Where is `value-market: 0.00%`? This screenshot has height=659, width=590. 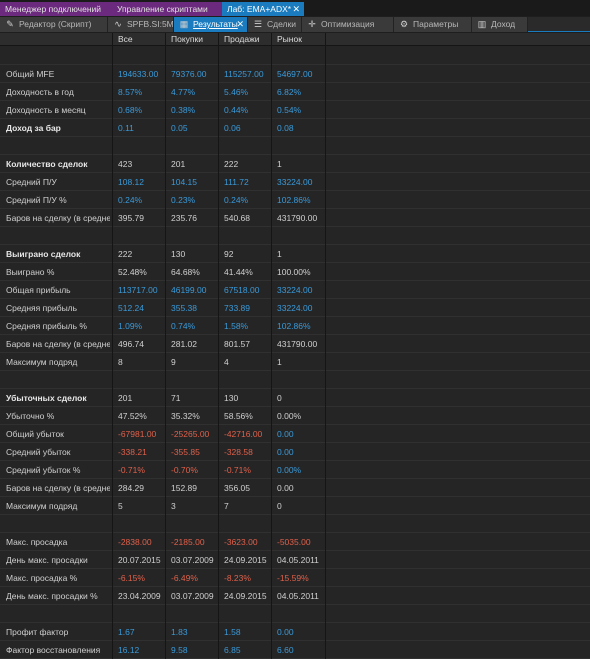
value-market: 0.00% is located at coordinates (289, 416).